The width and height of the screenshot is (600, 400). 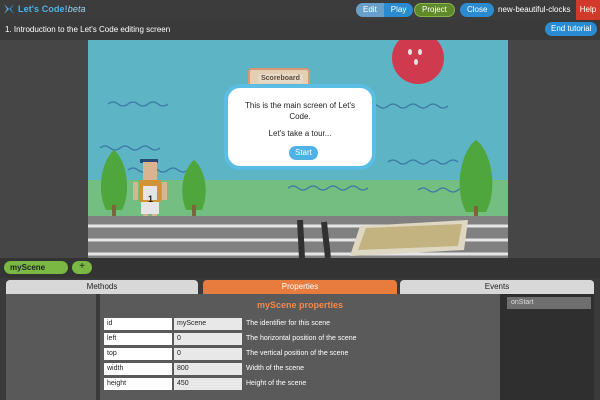 I want to click on help-button: Help, so click(x=588, y=10).